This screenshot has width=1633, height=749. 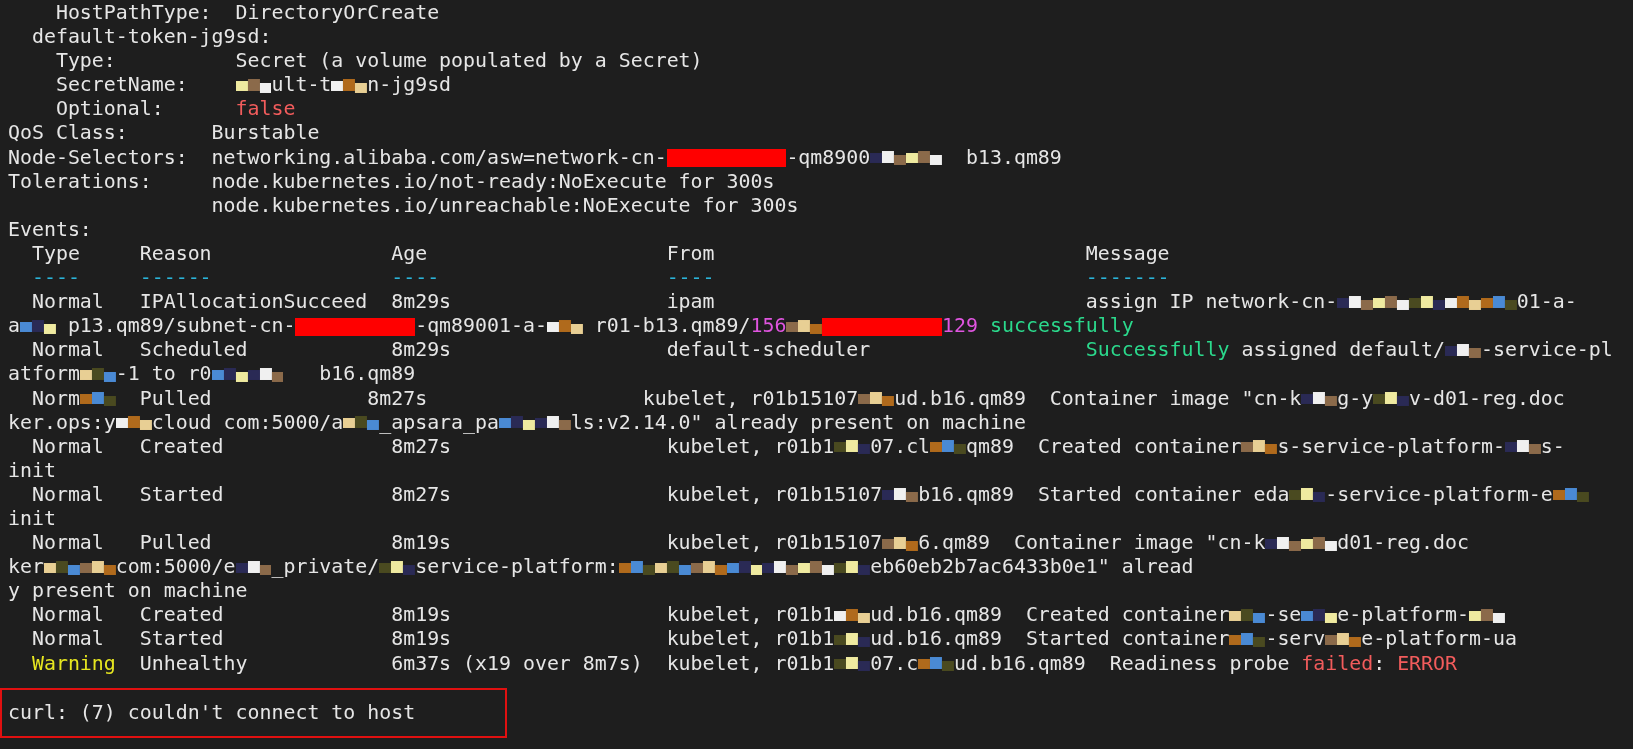 I want to click on terminal-text: 07.cl, so click(x=900, y=446).